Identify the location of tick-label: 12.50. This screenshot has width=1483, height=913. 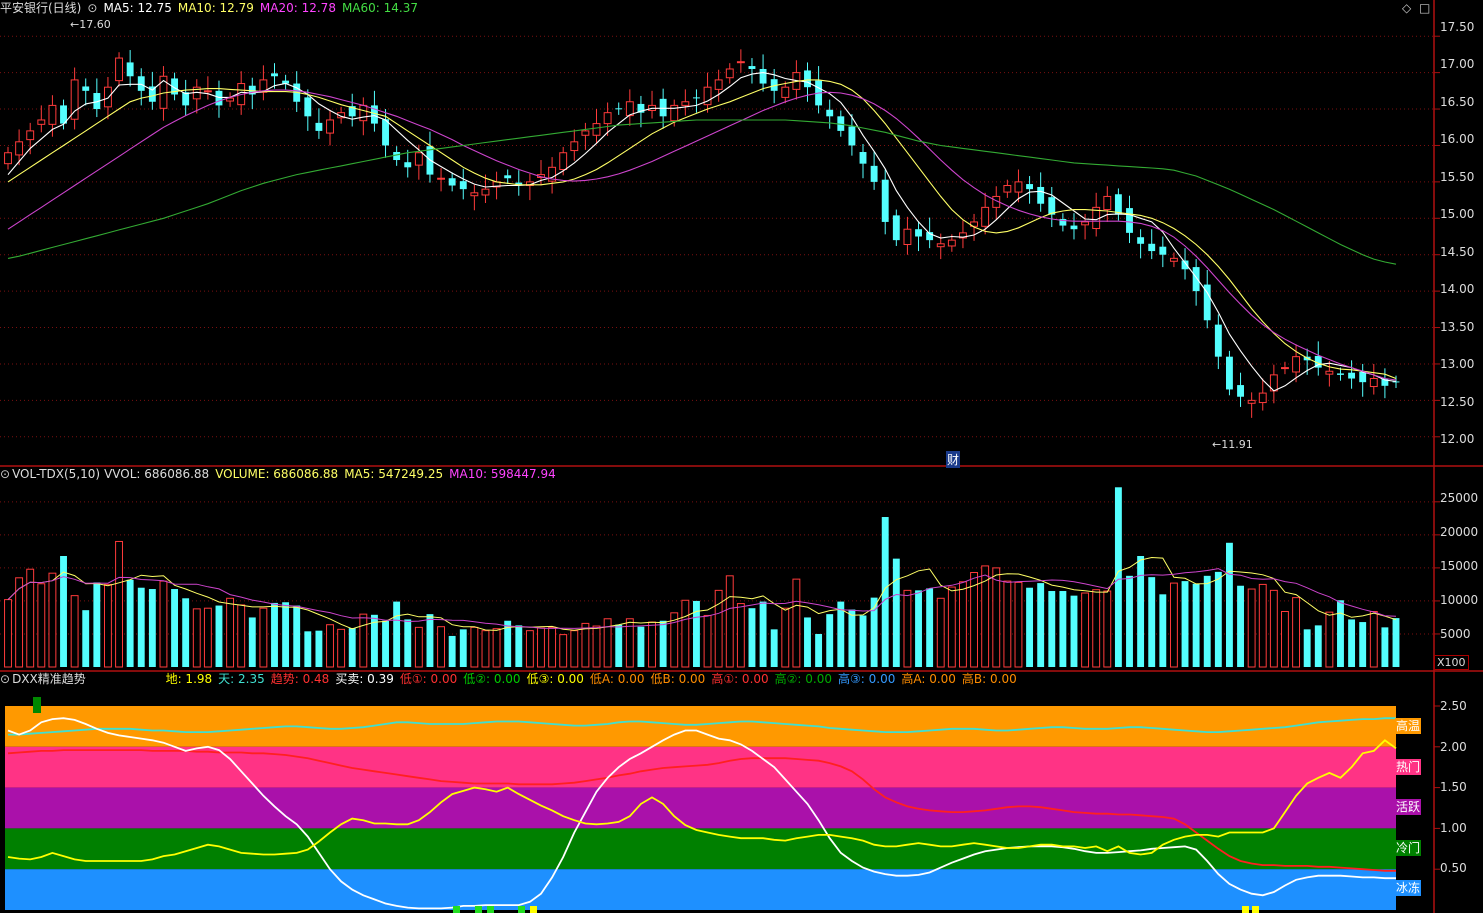
(1457, 402).